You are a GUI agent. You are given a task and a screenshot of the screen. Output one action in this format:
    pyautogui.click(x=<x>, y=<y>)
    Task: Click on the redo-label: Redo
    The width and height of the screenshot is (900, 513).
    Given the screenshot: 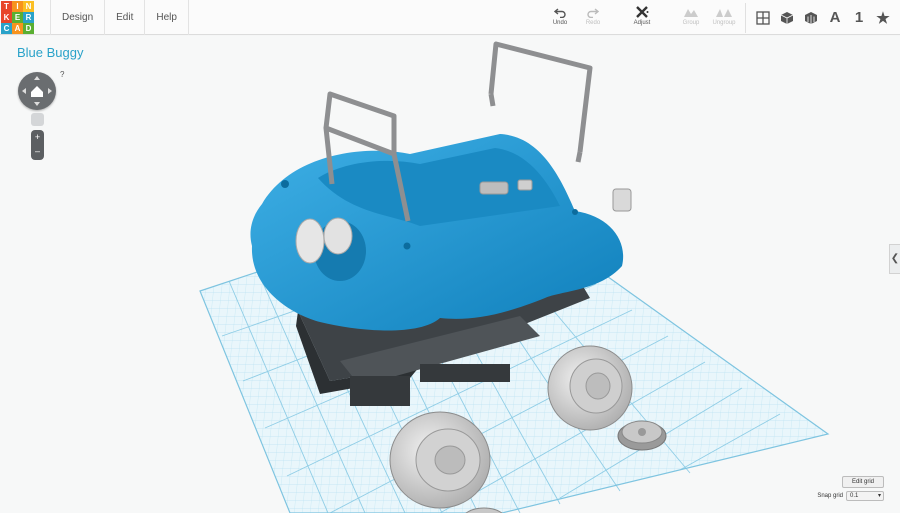 What is the action you would take?
    pyautogui.click(x=593, y=23)
    